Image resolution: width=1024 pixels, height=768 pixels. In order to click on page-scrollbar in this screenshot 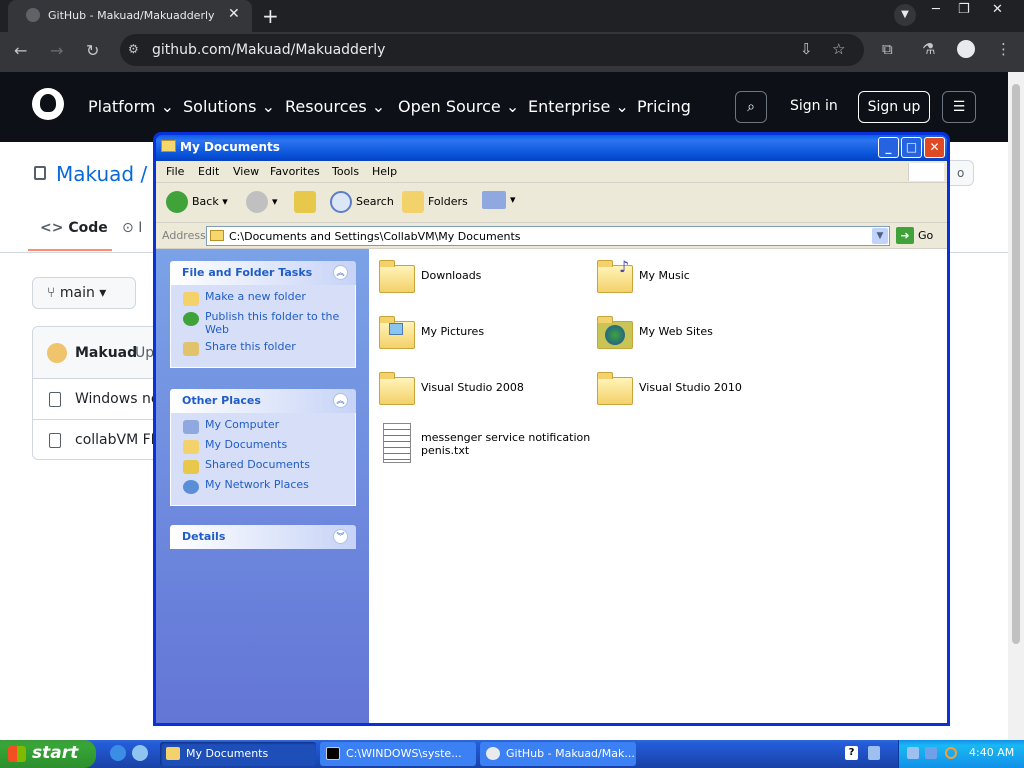, I will do `click(1016, 406)`.